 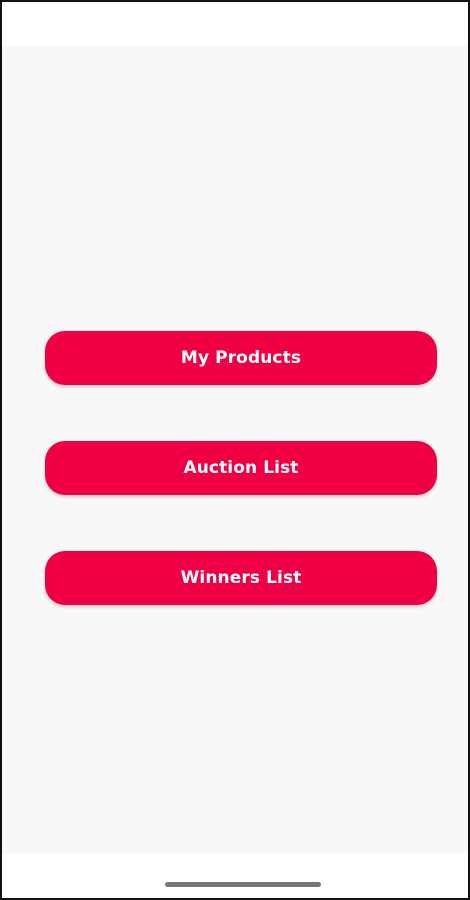 I want to click on my-products-button: My Products, so click(x=241, y=358).